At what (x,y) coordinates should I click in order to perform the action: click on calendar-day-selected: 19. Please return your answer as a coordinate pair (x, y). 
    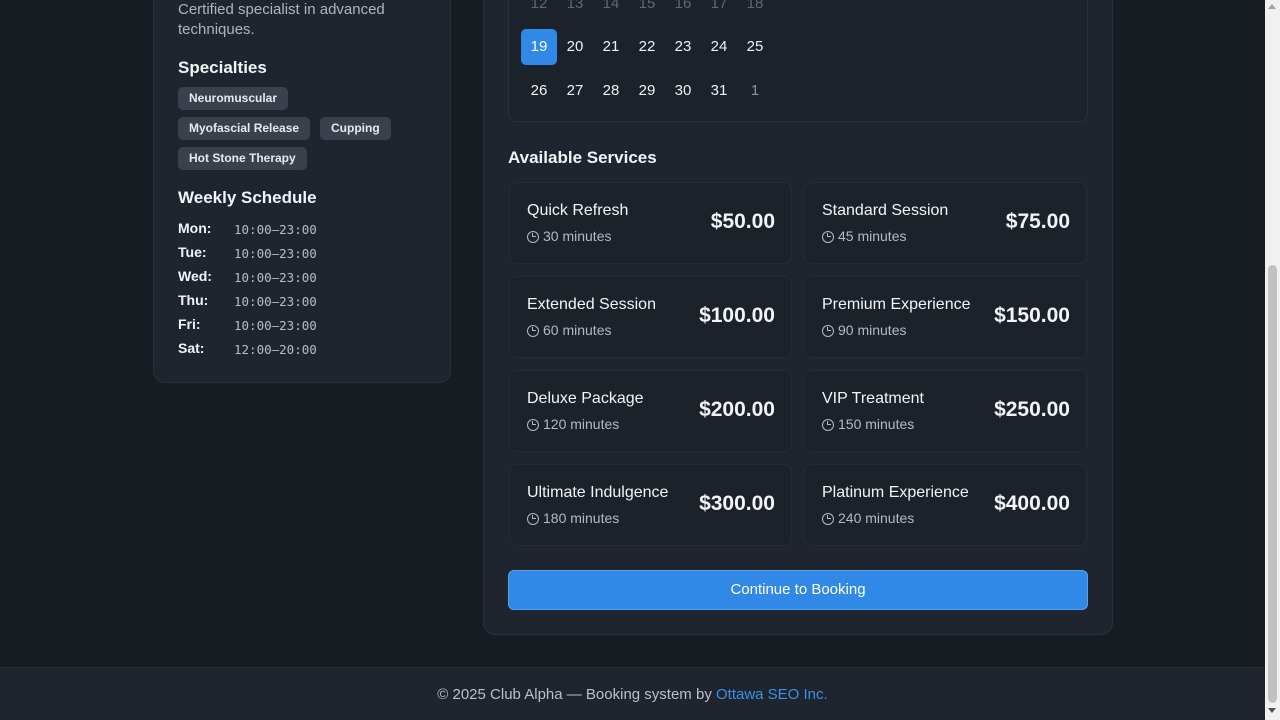
    Looking at the image, I should click on (539, 47).